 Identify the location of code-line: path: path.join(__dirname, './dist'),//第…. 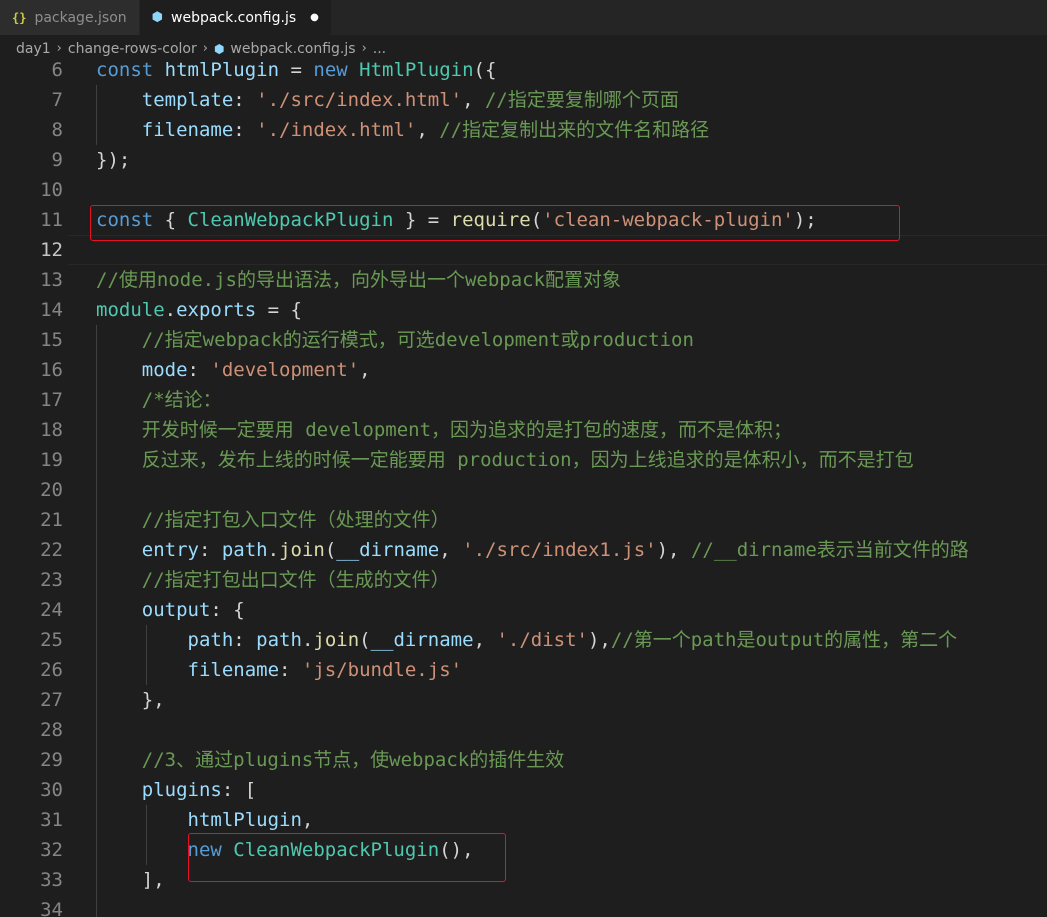
(527, 640).